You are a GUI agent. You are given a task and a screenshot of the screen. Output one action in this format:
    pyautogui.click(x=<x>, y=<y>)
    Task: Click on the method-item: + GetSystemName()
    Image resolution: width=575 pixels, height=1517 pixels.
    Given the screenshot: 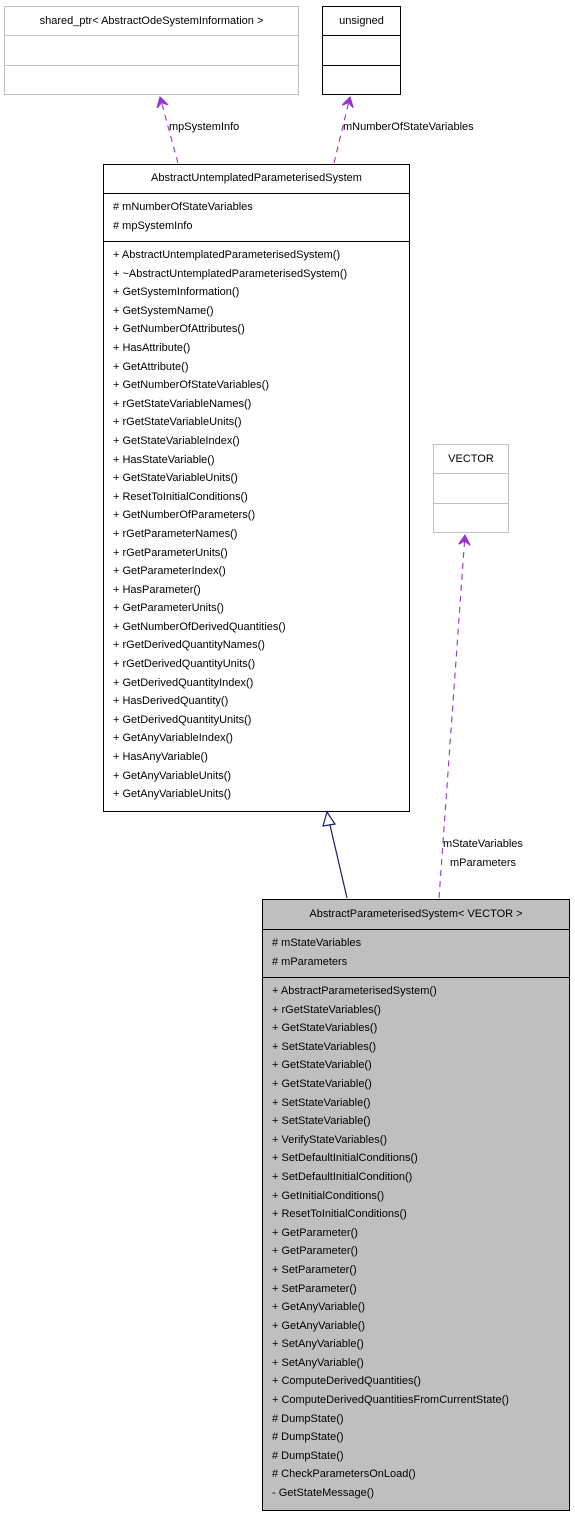 What is the action you would take?
    pyautogui.click(x=261, y=311)
    